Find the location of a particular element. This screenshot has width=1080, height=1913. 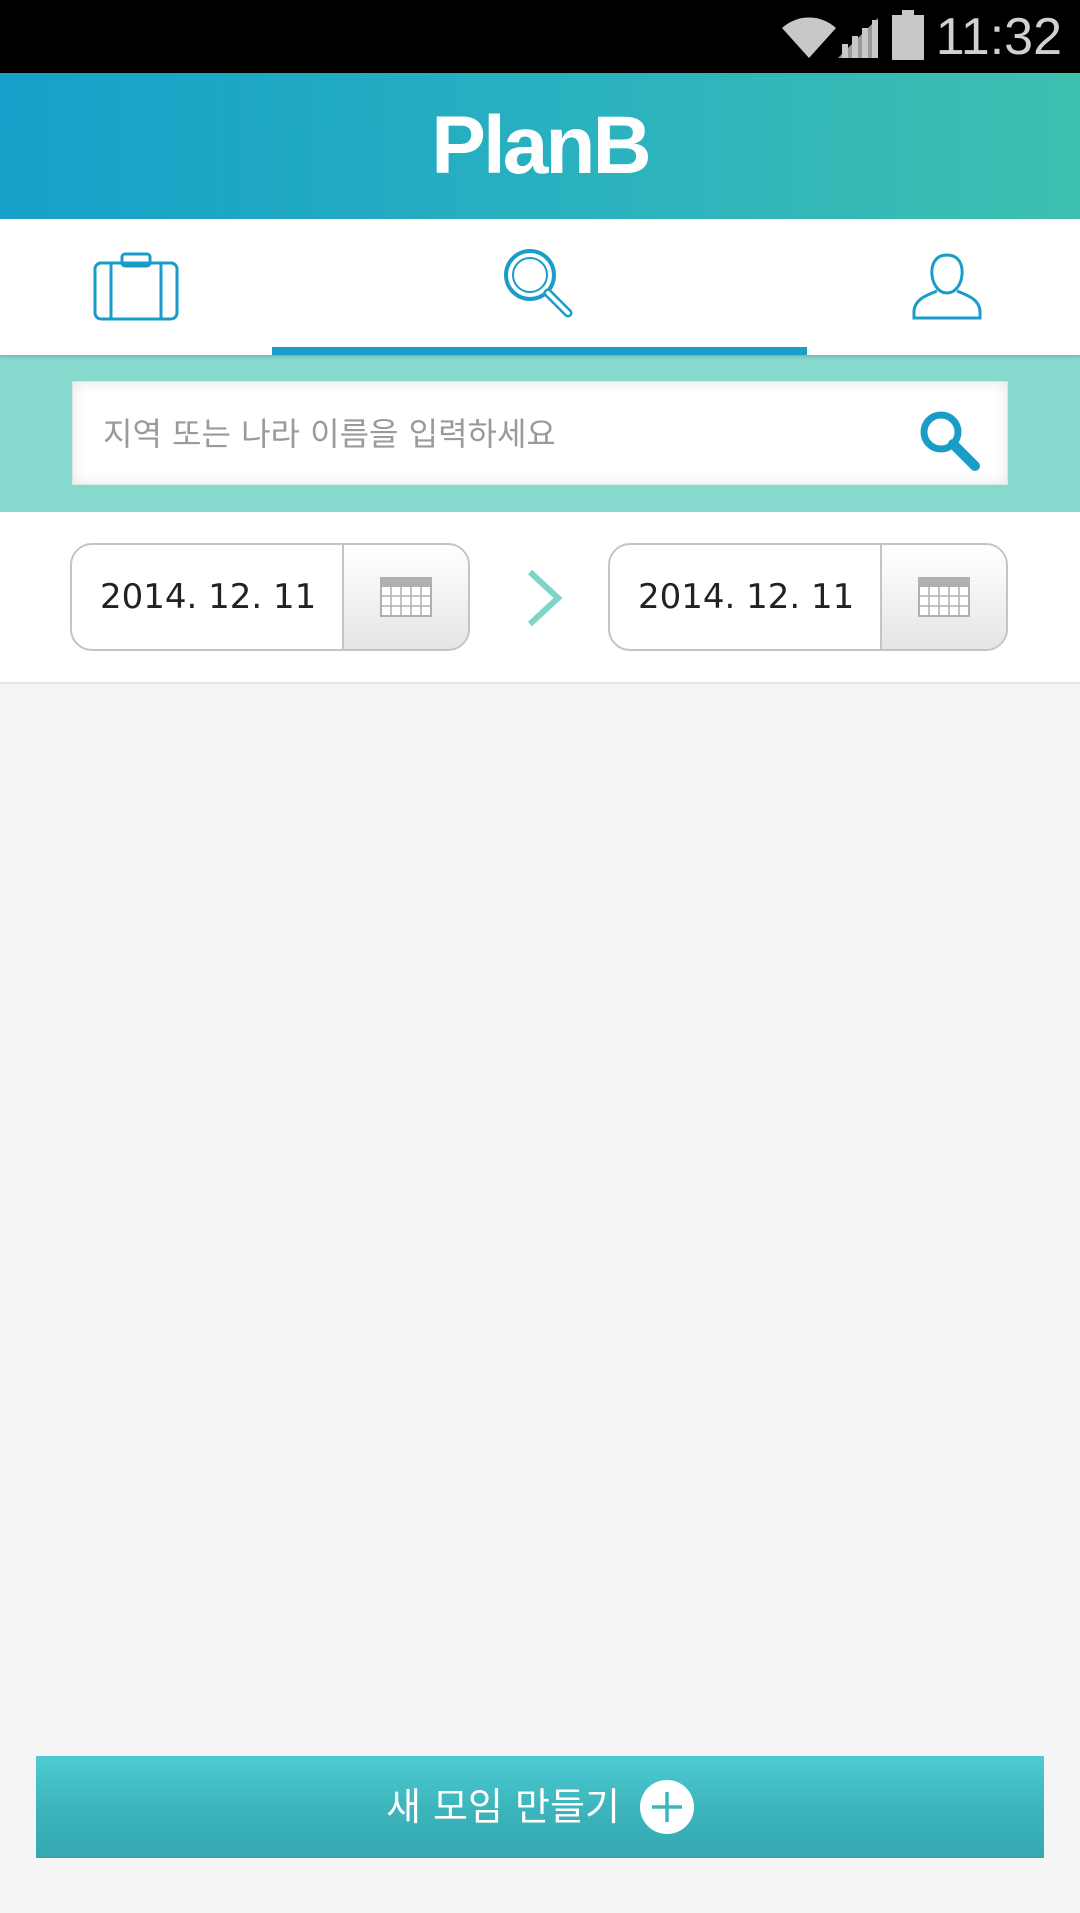

tab-profile is located at coordinates (943, 287).